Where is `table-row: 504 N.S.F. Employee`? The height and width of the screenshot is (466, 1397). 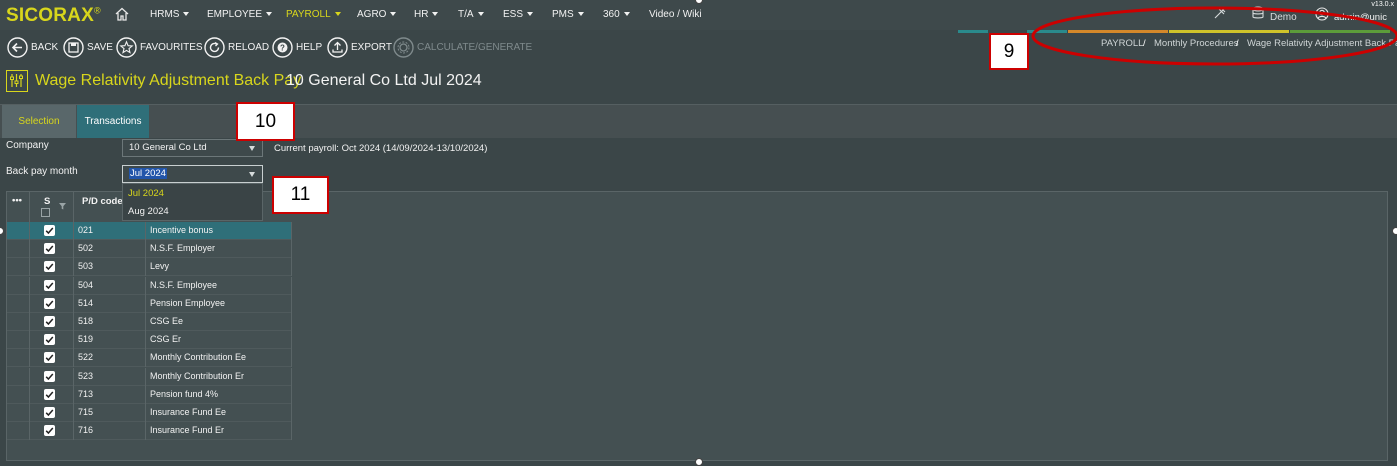
table-row: 504 N.S.F. Employee is located at coordinates (149, 285).